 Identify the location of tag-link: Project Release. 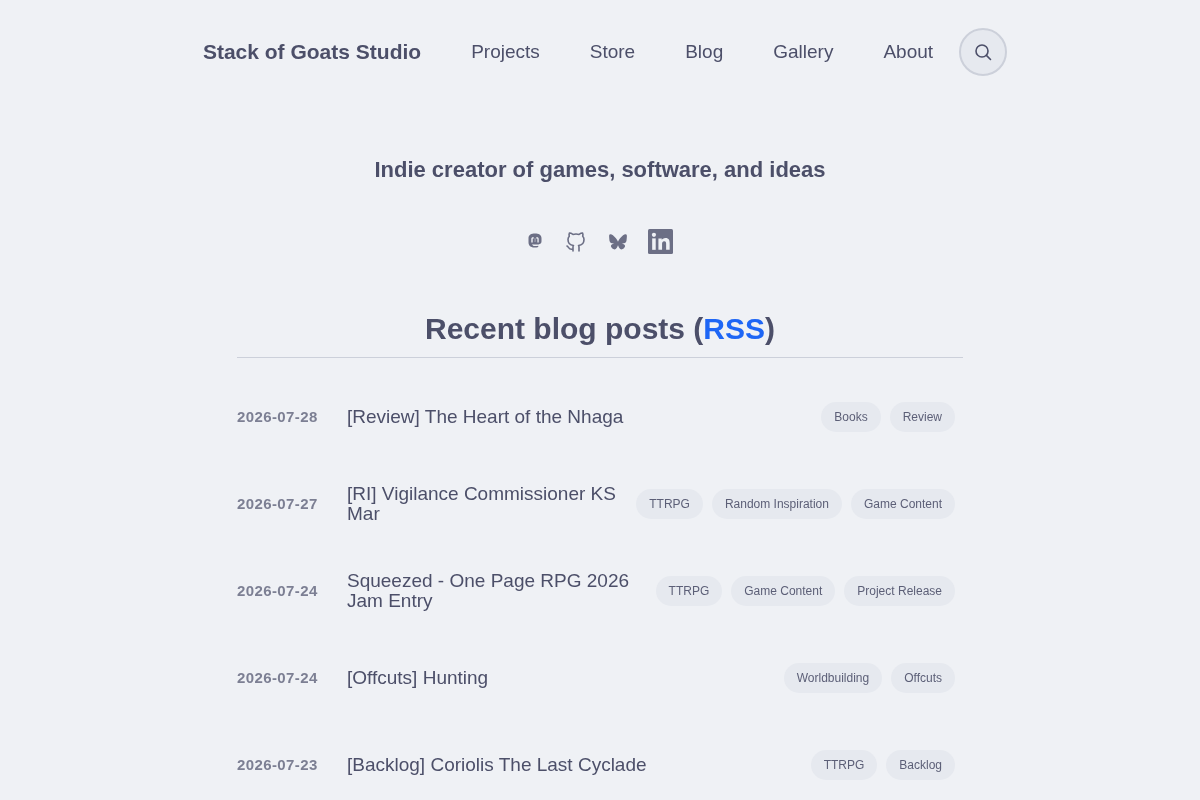
(899, 590).